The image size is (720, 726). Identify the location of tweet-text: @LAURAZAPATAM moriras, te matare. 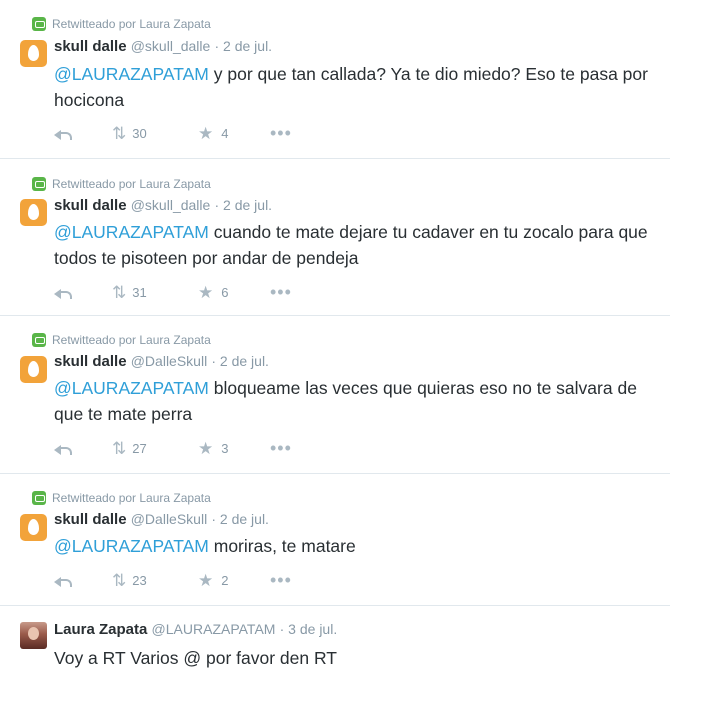
(354, 546).